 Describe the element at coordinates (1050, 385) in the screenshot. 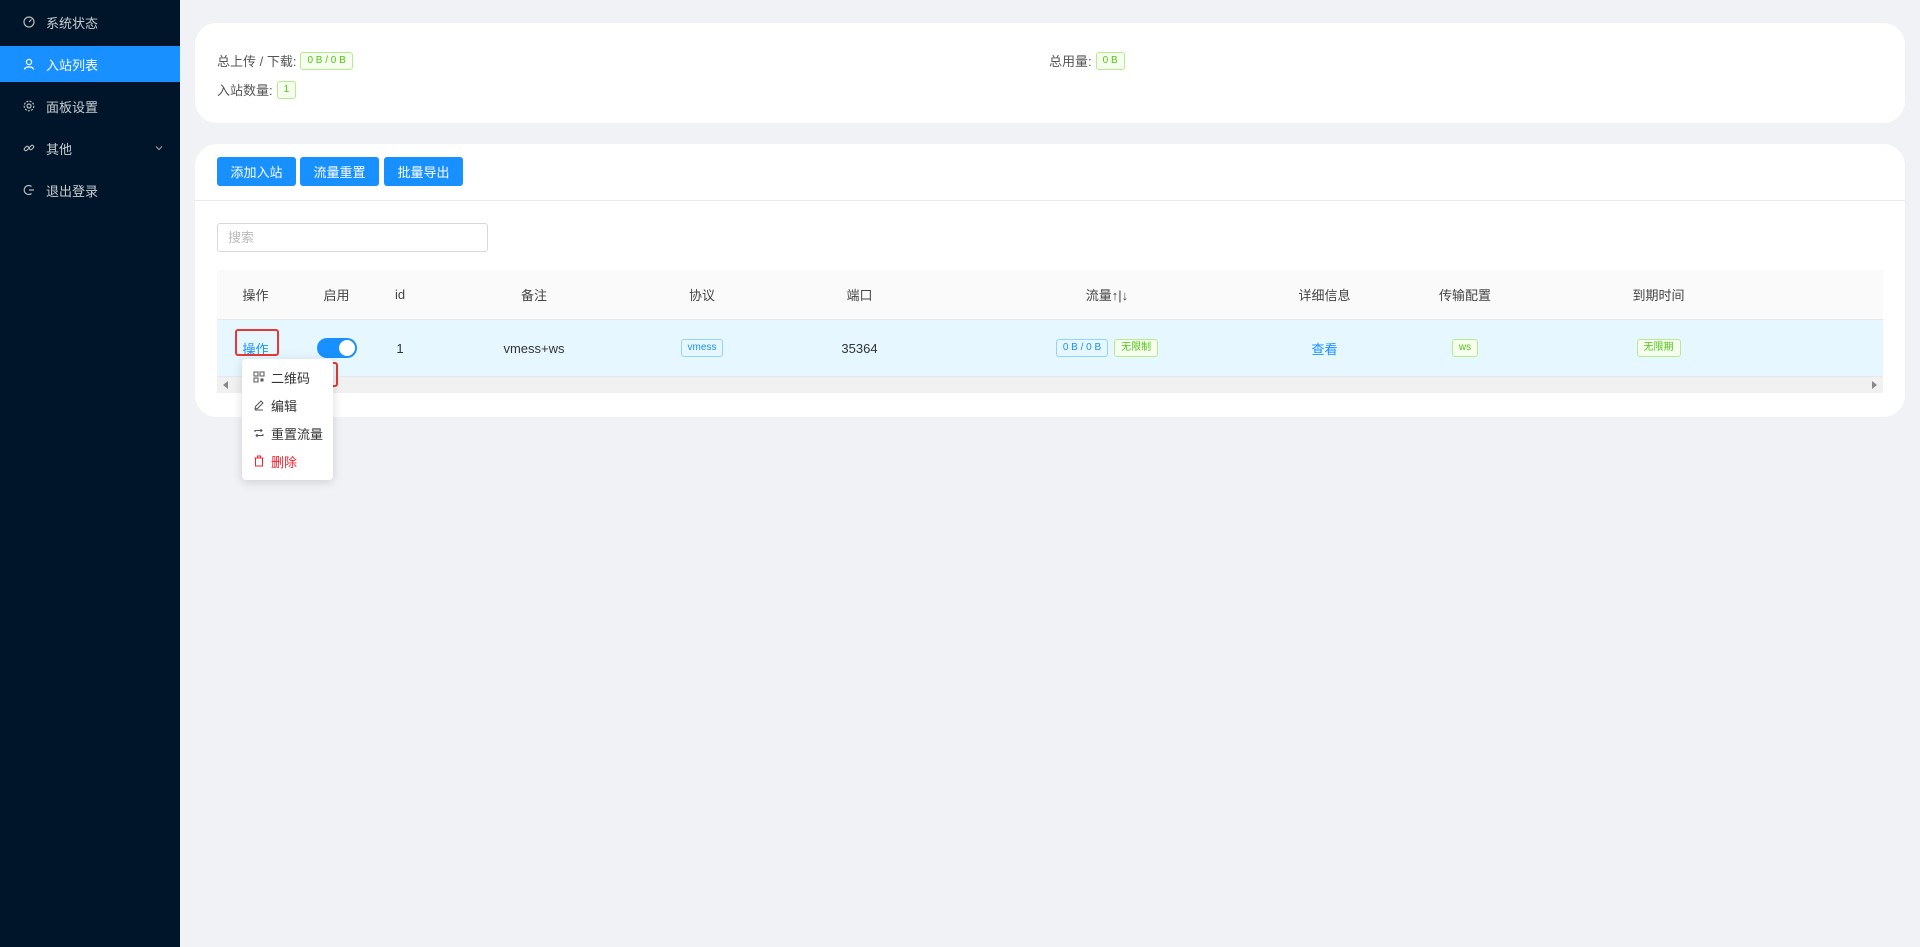

I see `horizontal-scrollbar` at that location.